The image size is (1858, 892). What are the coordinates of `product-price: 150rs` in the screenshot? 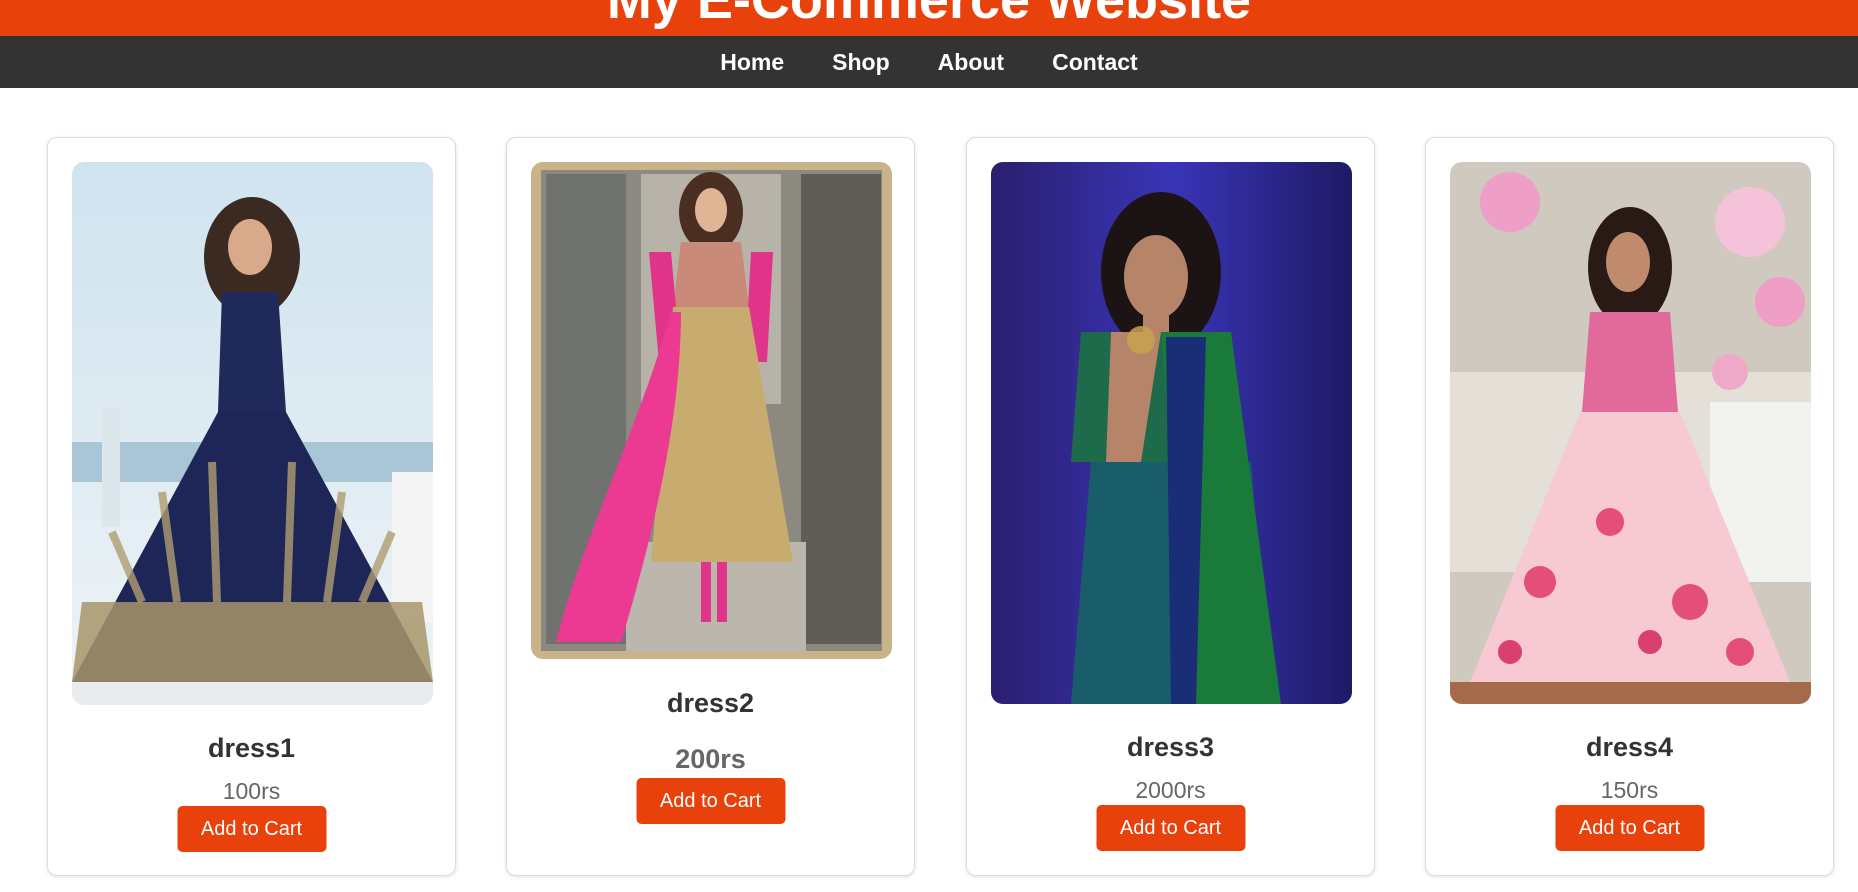 It's located at (1629, 790).